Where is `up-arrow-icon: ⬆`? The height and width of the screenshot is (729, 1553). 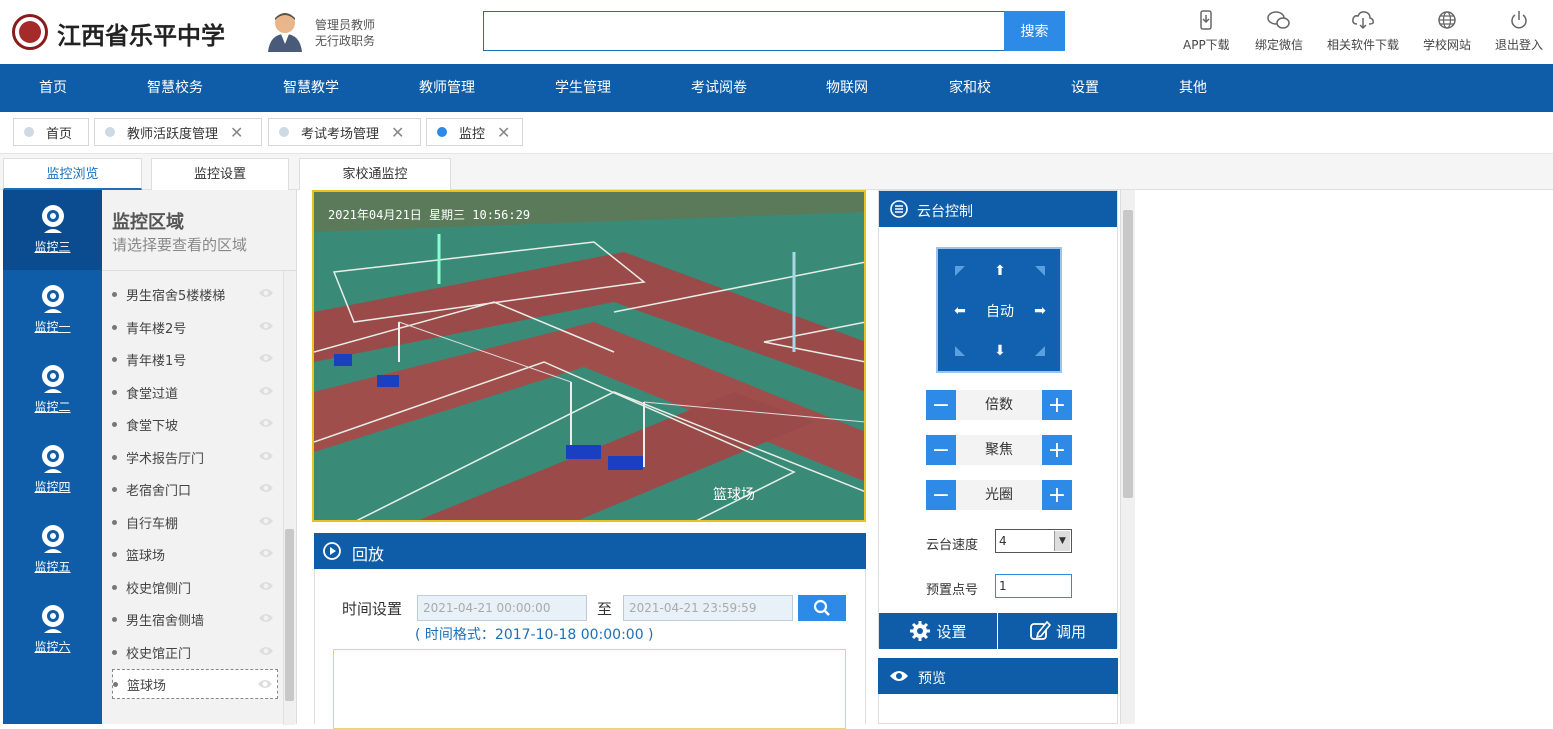
up-arrow-icon: ⬆ is located at coordinates (1000, 271).